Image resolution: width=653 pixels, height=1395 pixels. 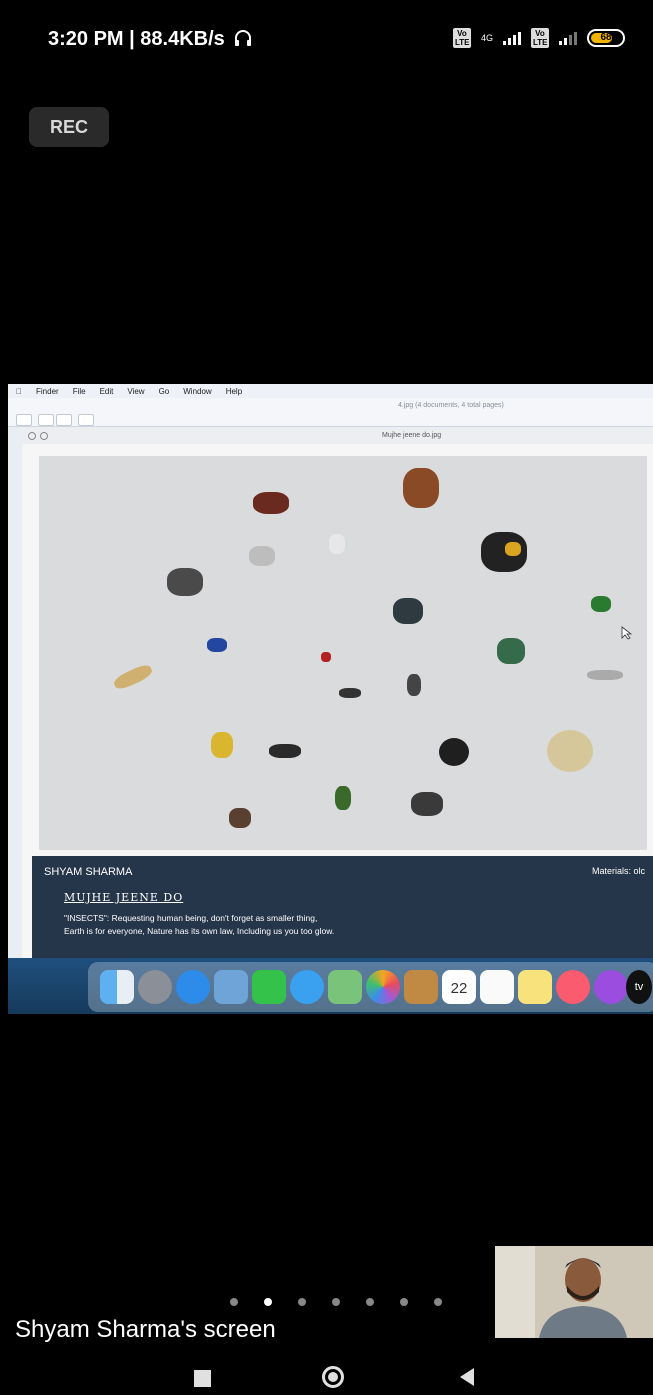 I want to click on facetime-icon, so click(x=269, y=987).